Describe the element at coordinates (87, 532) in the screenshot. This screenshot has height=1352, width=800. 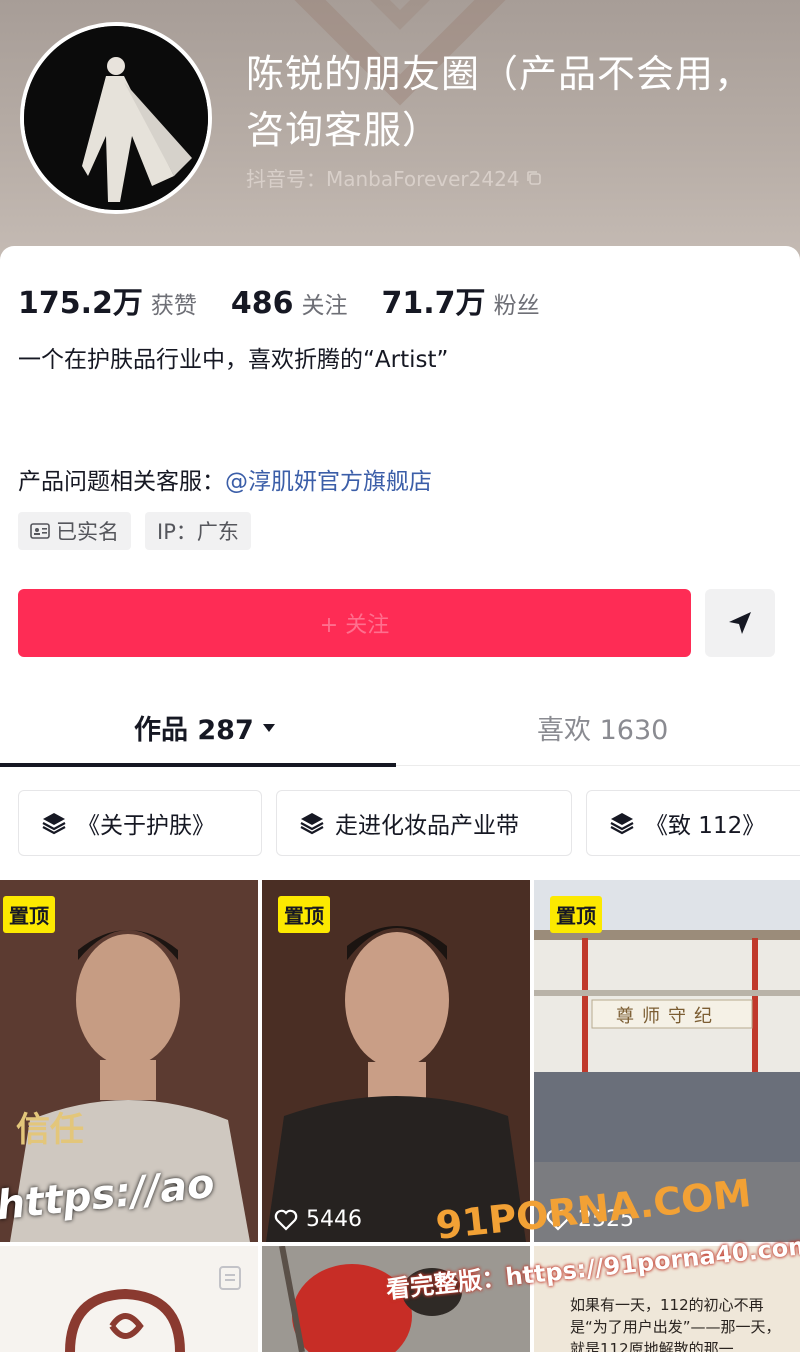
I see `tag-label: 已实名` at that location.